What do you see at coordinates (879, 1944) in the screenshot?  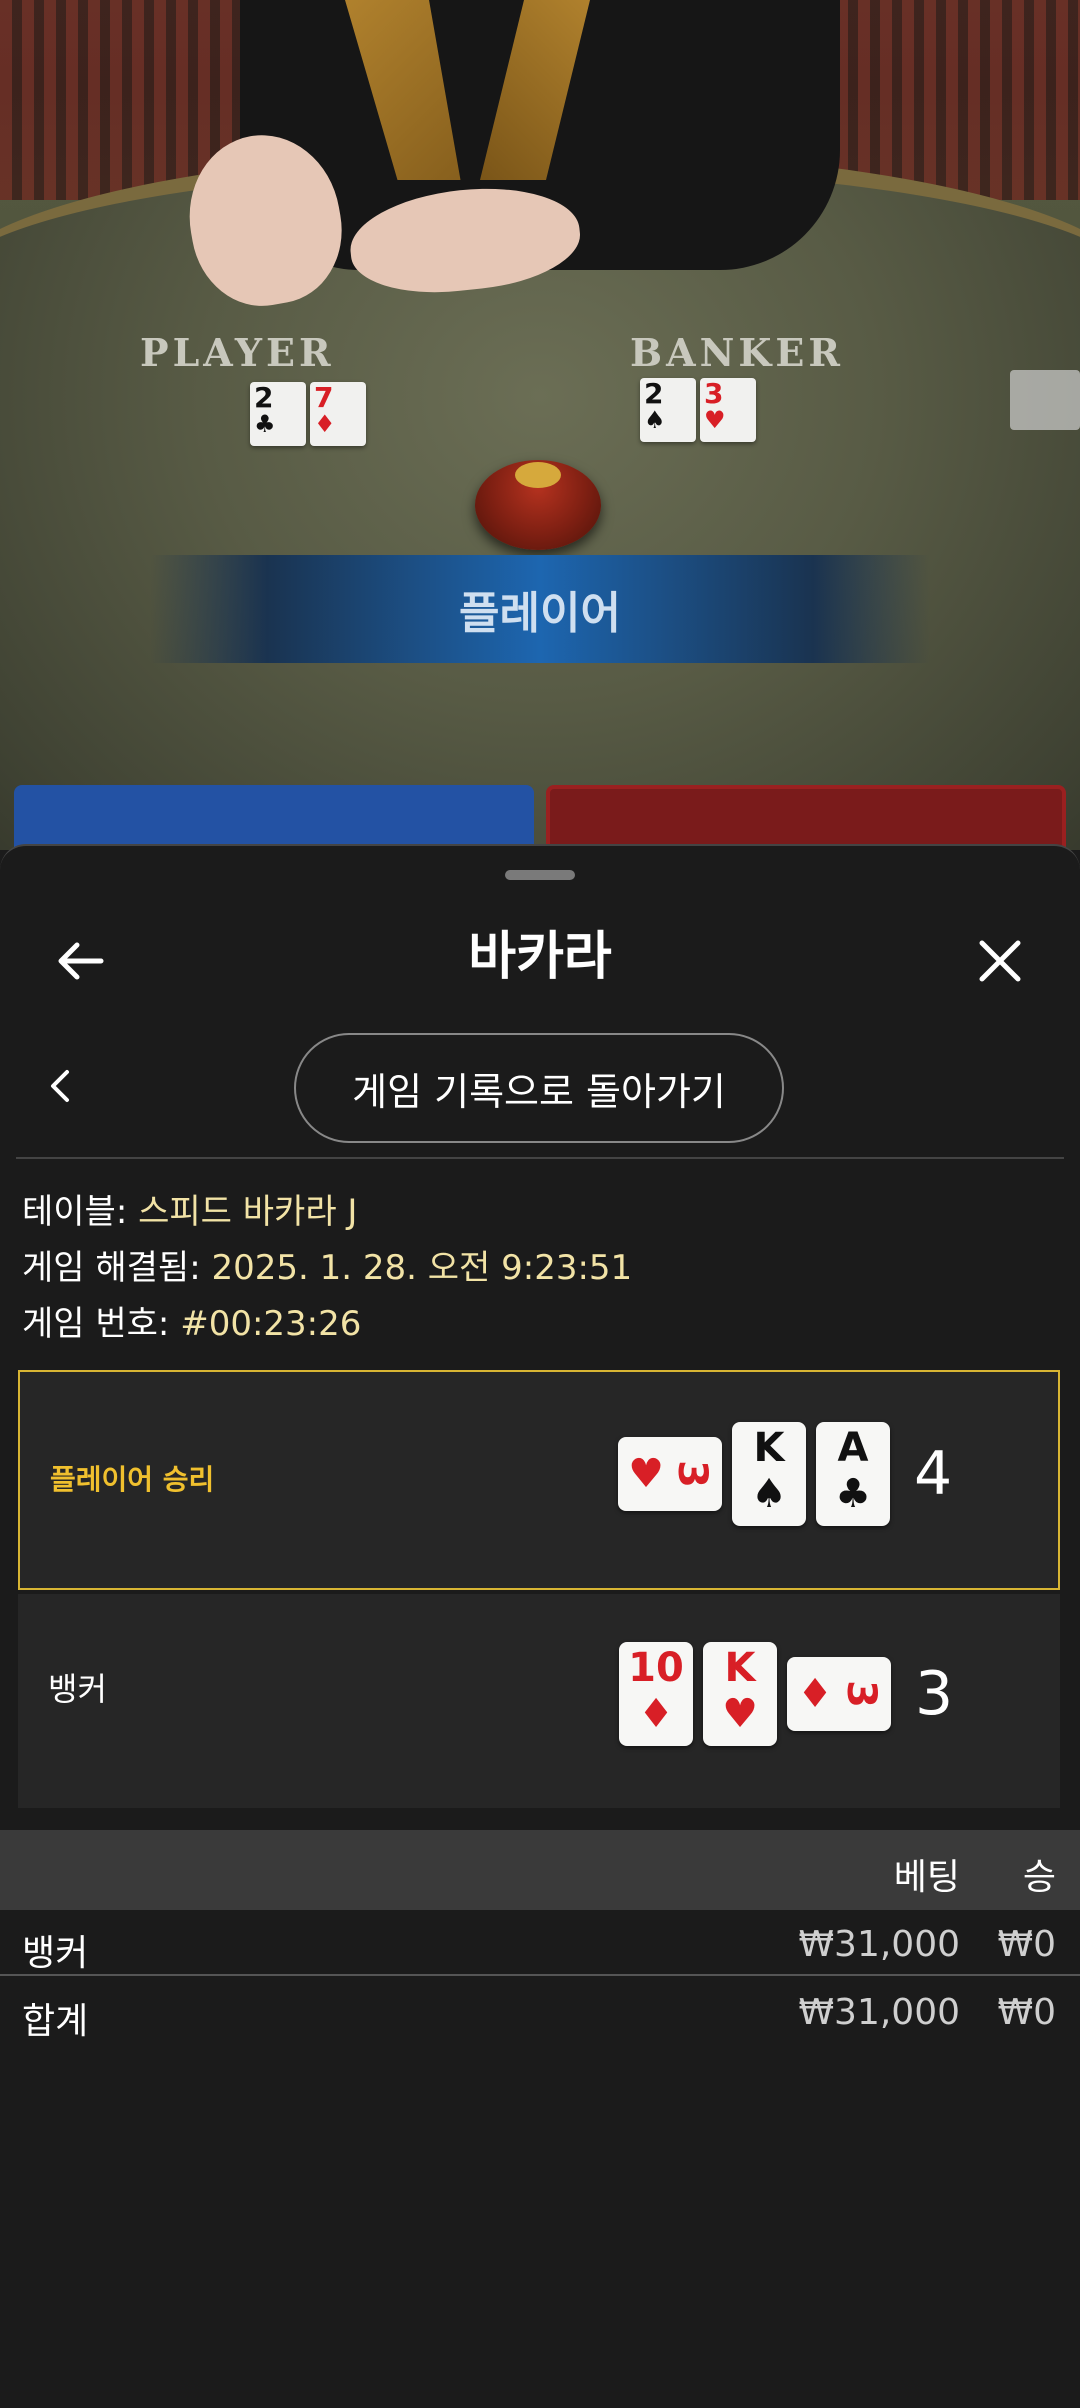 I see `bet-amount: ₩31,000` at bounding box center [879, 1944].